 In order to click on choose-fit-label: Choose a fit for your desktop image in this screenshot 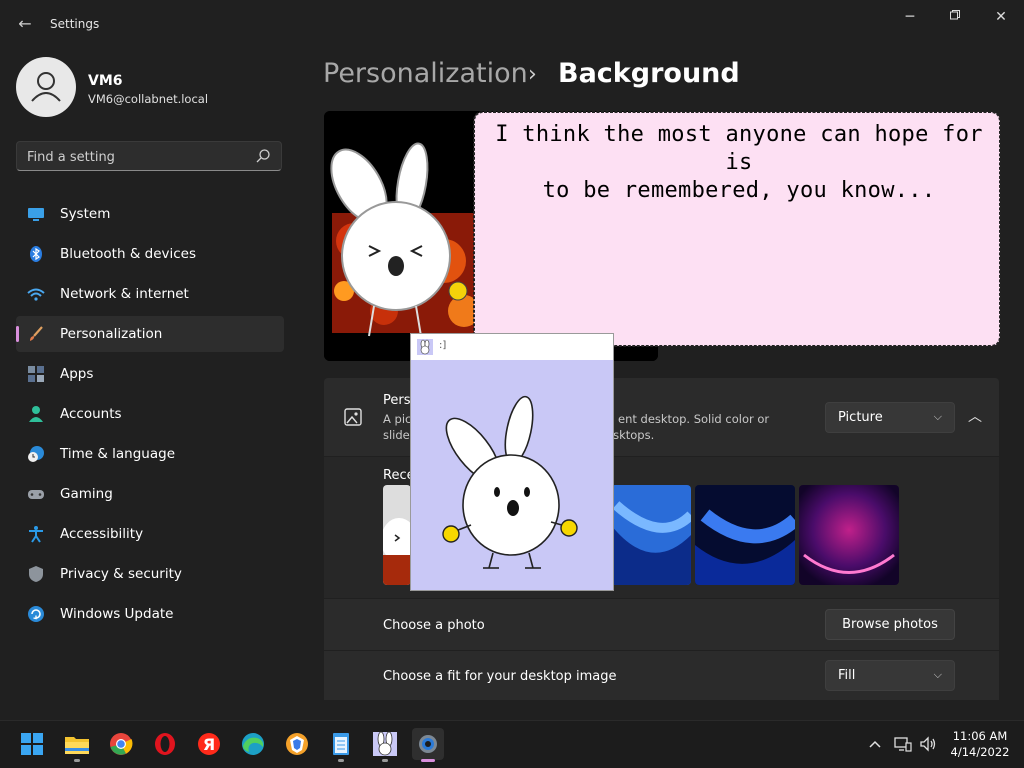, I will do `click(500, 676)`.